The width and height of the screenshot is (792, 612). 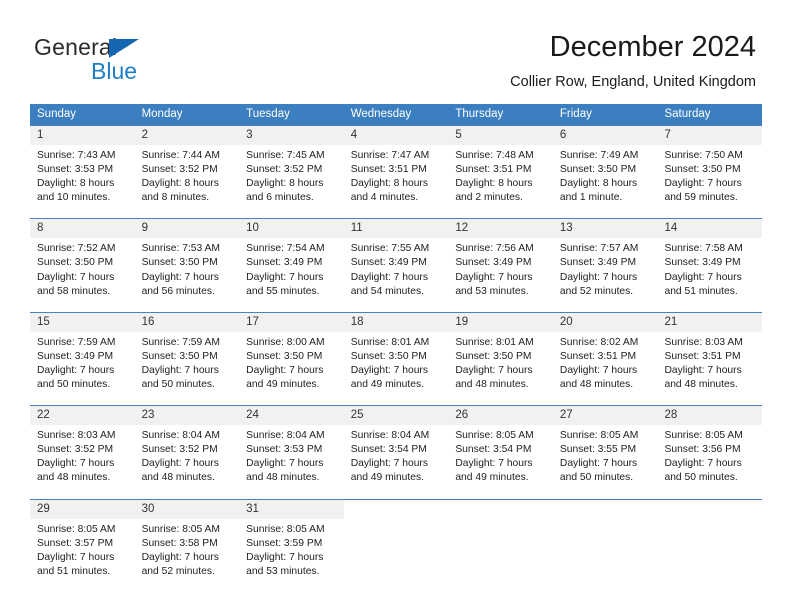 I want to click on calendar-day-number: 23, so click(x=187, y=416).